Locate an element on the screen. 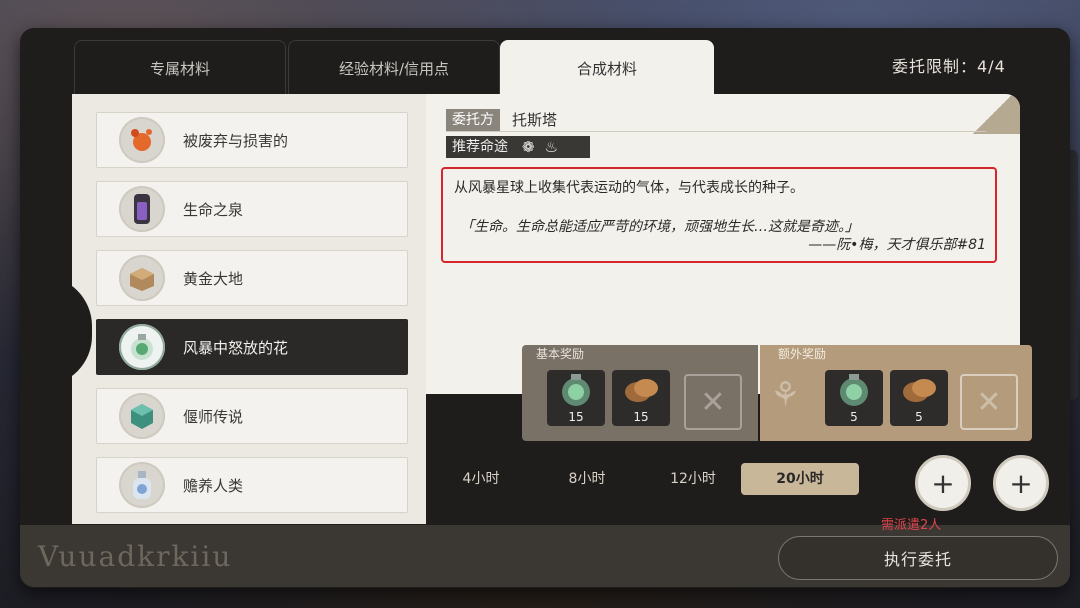 The image size is (1080, 608). add-character-button-1: + is located at coordinates (943, 483).